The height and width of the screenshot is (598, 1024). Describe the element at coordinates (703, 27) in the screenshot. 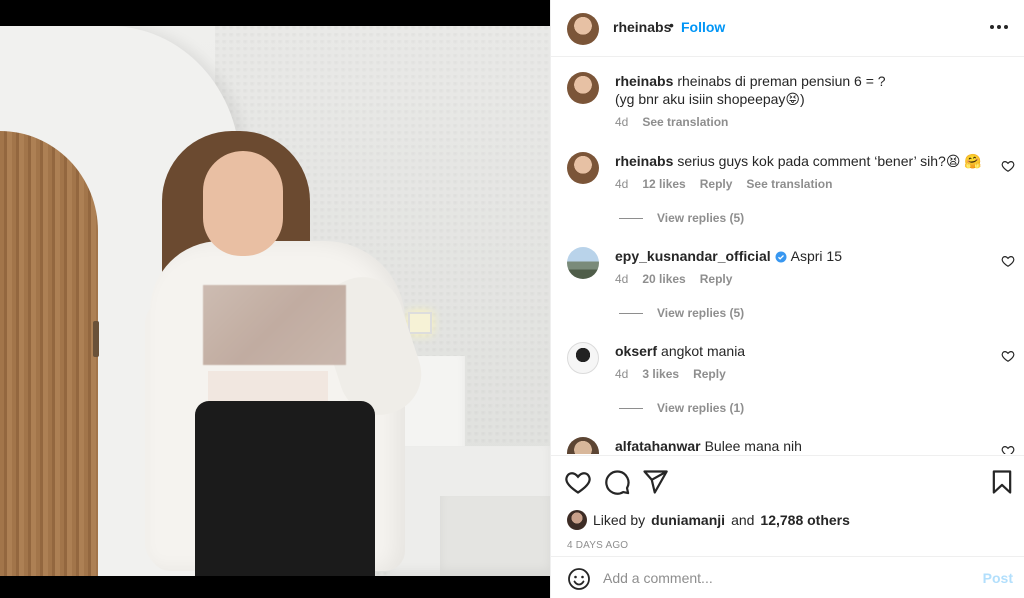

I see `follow-button: Follow` at that location.